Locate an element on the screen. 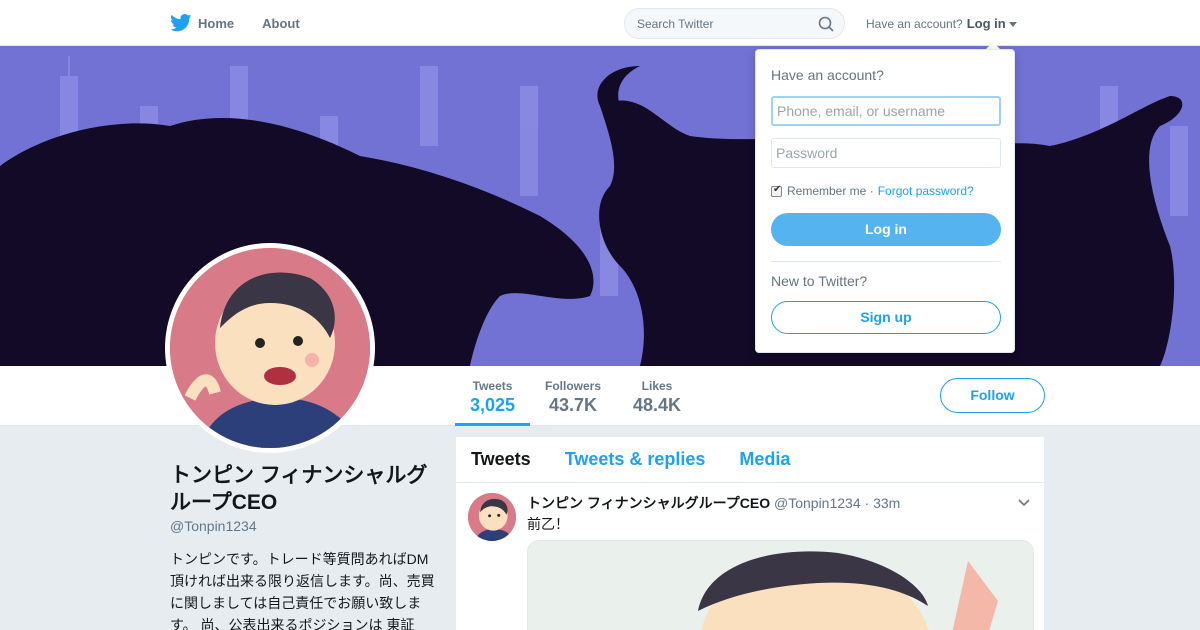 The width and height of the screenshot is (1200, 630). stat-likes-label: Likes is located at coordinates (657, 386).